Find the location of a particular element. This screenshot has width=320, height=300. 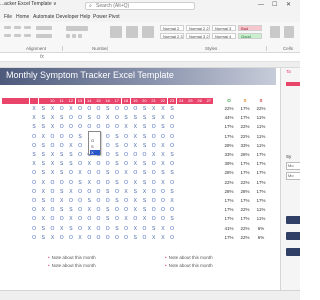

style-normal-2: Normal 2 is located at coordinates (172, 28).